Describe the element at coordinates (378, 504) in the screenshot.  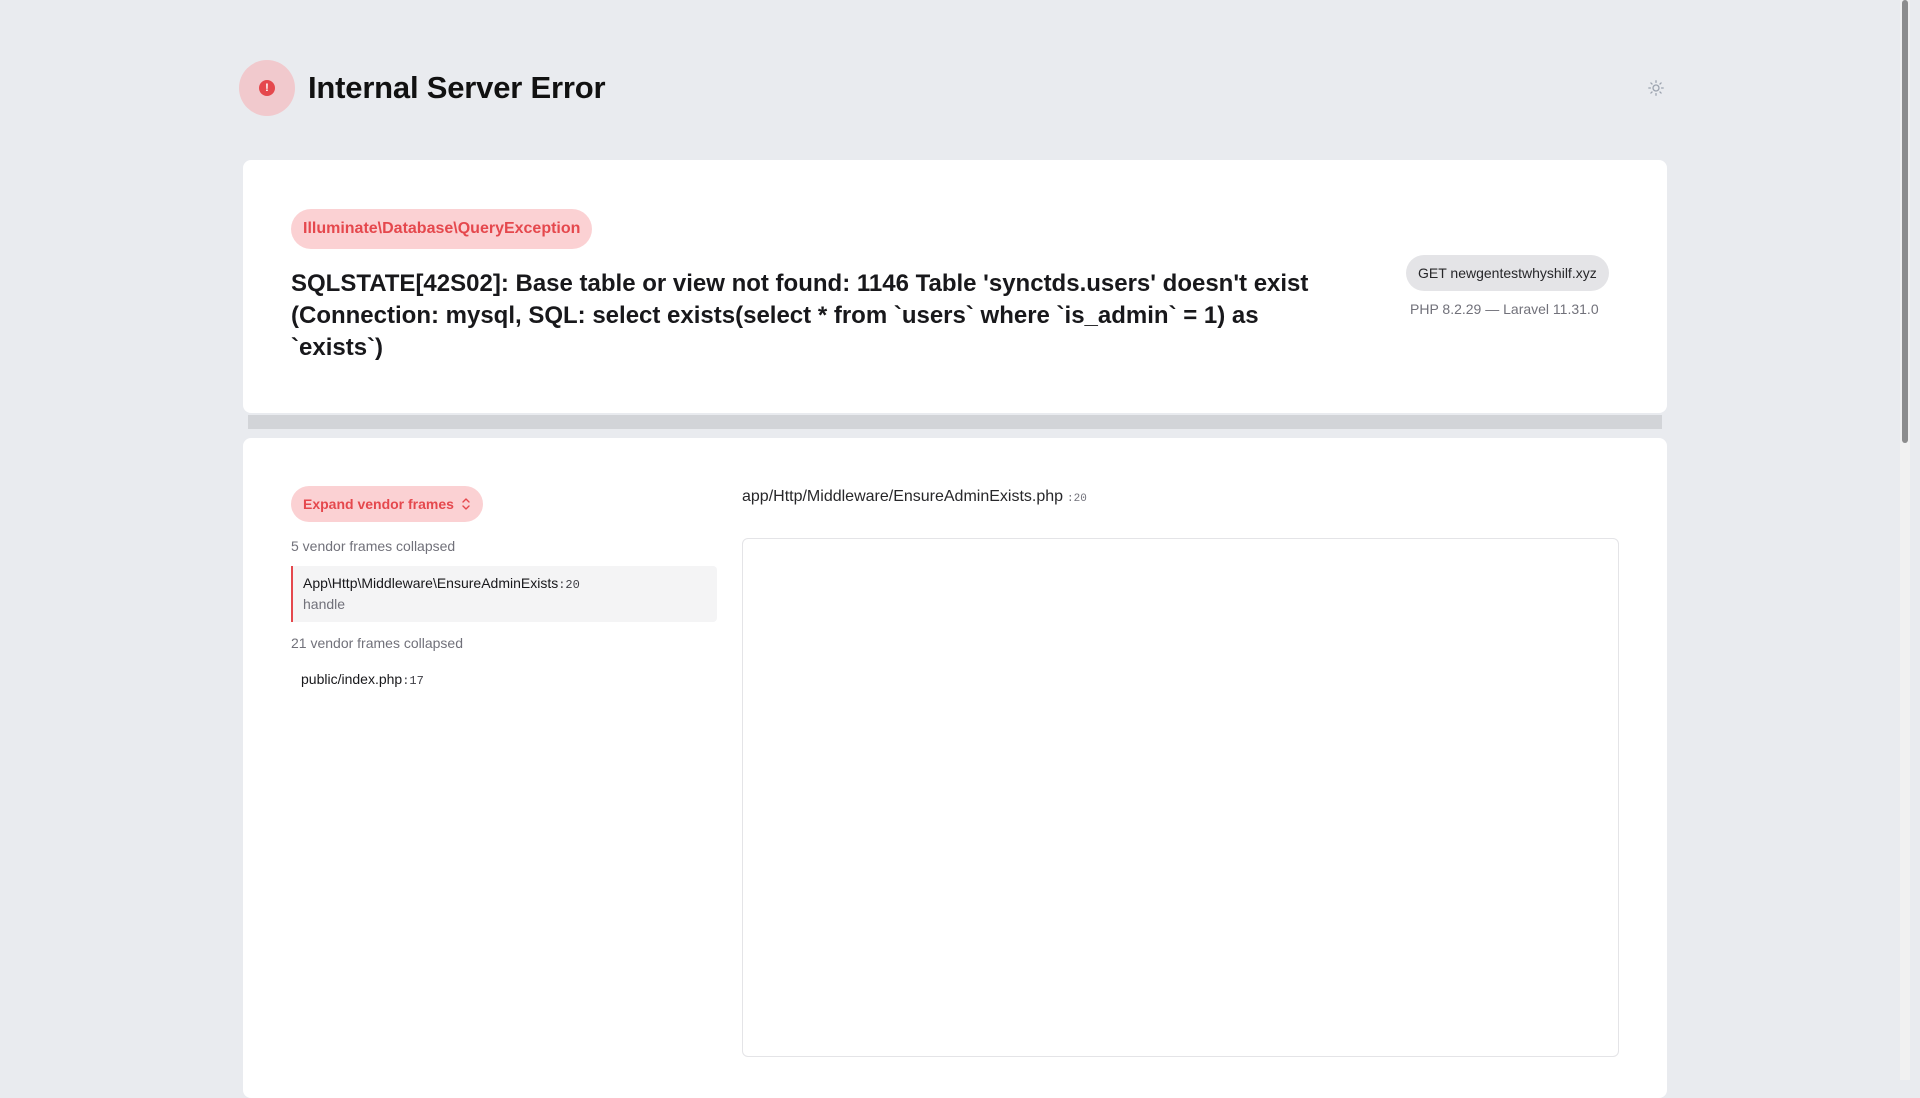
I see `expand-vendor-frames-label: Expand vendor frames` at that location.